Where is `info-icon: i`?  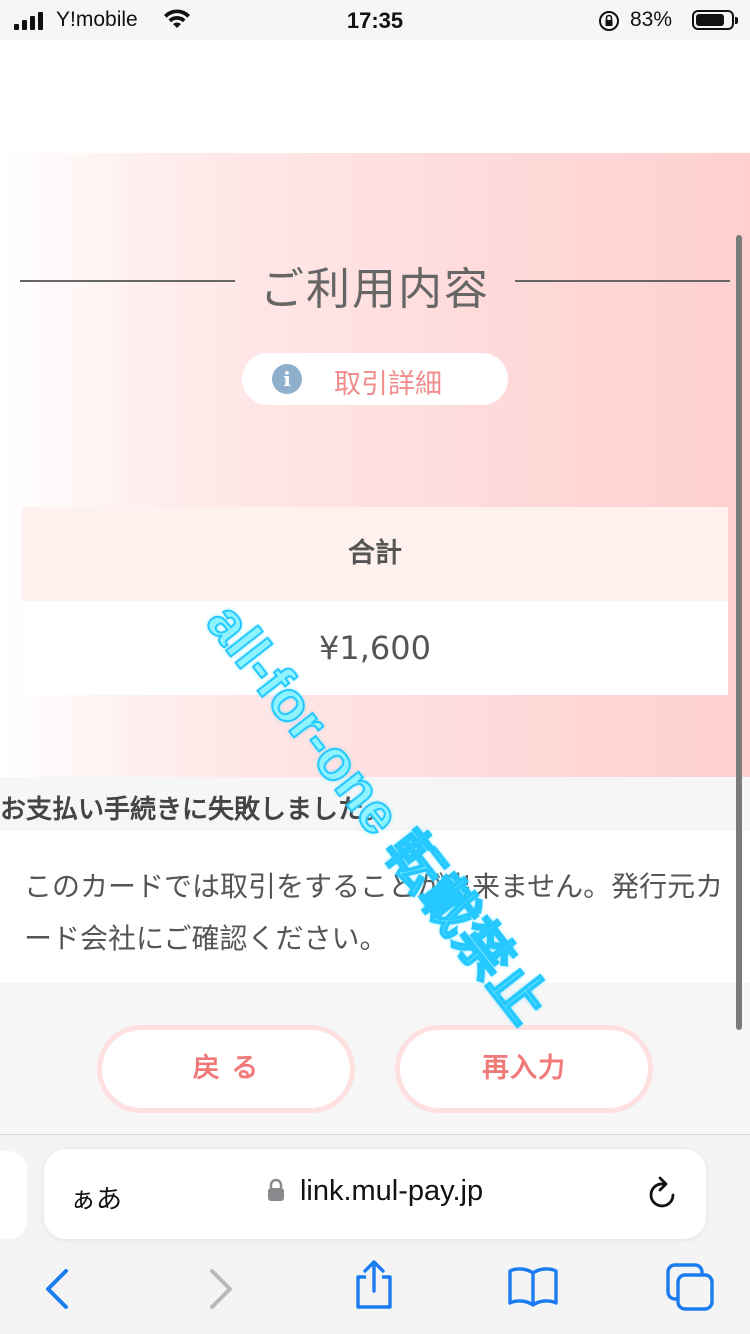 info-icon: i is located at coordinates (287, 379).